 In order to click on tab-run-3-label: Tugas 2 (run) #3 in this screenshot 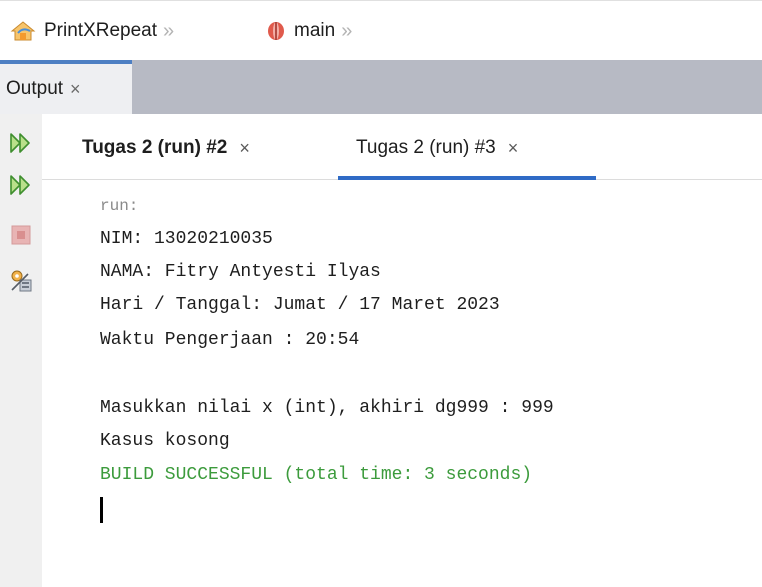, I will do `click(426, 147)`.